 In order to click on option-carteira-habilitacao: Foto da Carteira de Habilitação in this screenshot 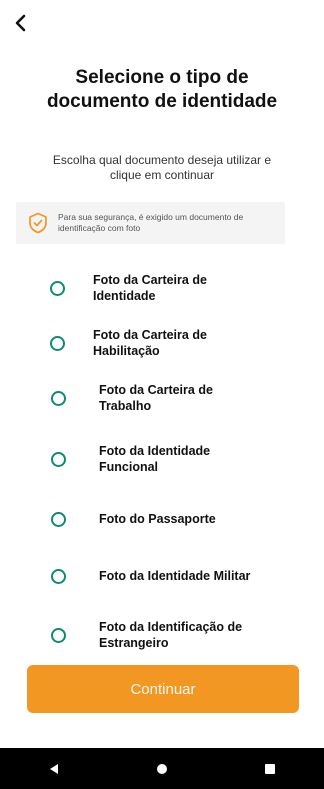, I will do `click(162, 343)`.